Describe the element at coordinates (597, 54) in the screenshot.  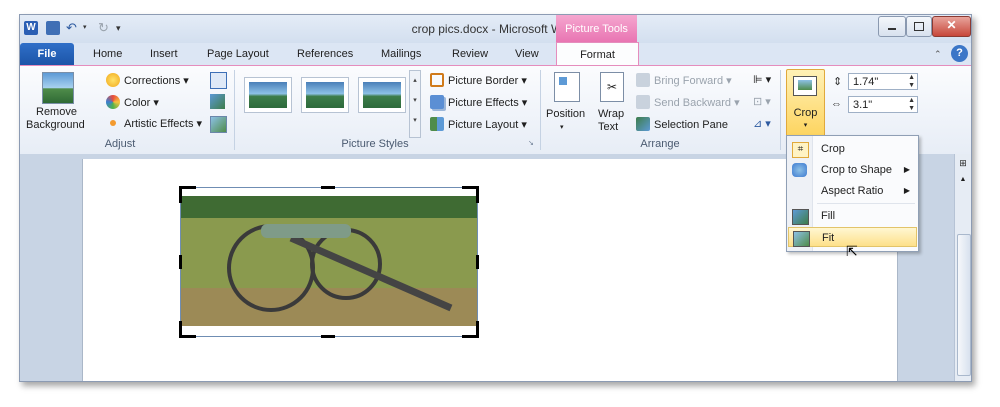
I see `tab-format: Format` at that location.